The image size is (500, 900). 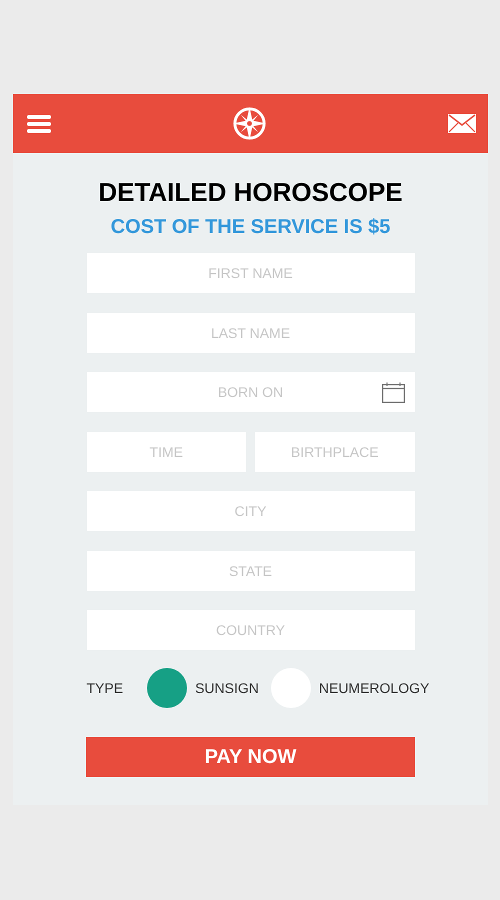 I want to click on radio-button, so click(x=167, y=688).